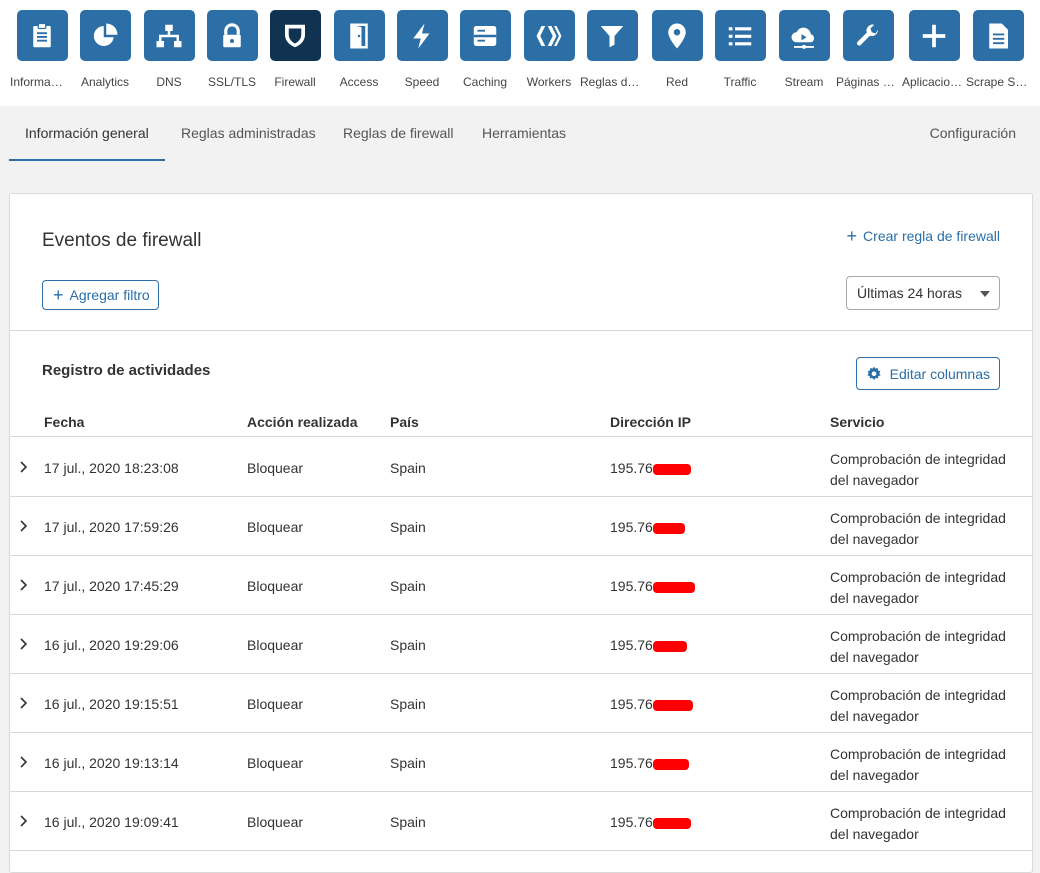 The image size is (1040, 873). I want to click on app-label: Aplicaciones, so click(934, 82).